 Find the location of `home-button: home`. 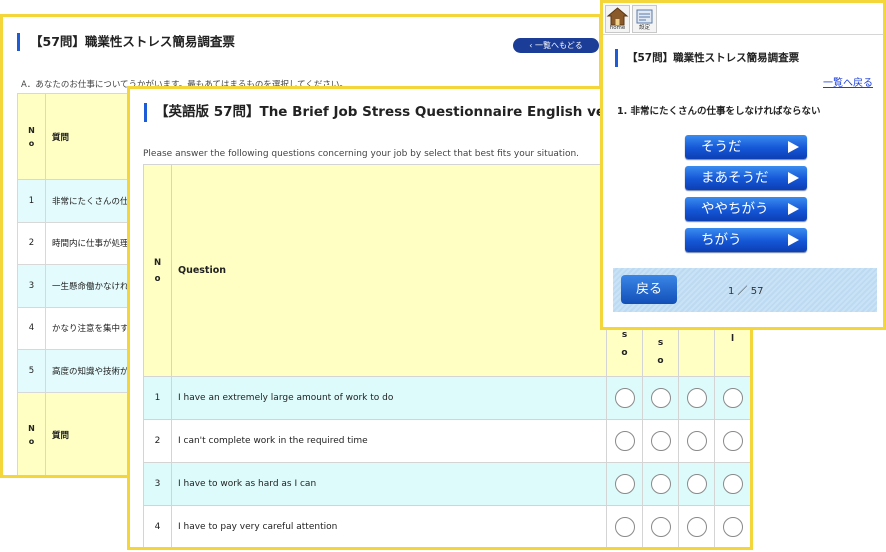

home-button: home is located at coordinates (617, 19).